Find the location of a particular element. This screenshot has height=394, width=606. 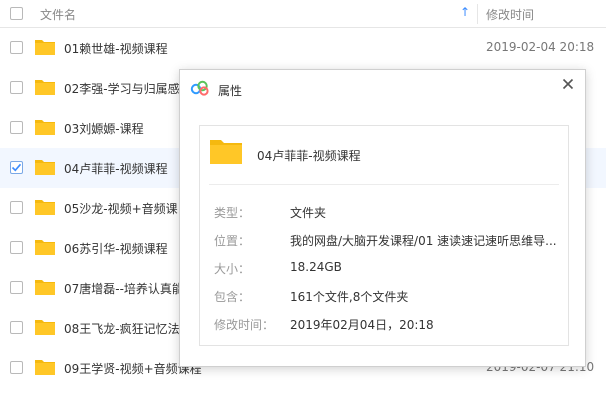

file-row: 01赖世雄-视频课程 2019-02-04 20:18 is located at coordinates (303, 48).